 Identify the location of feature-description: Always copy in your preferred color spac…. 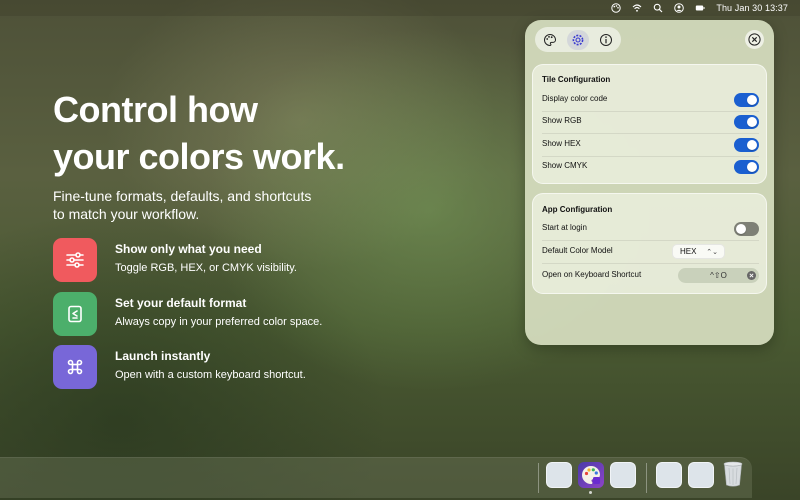
(219, 322).